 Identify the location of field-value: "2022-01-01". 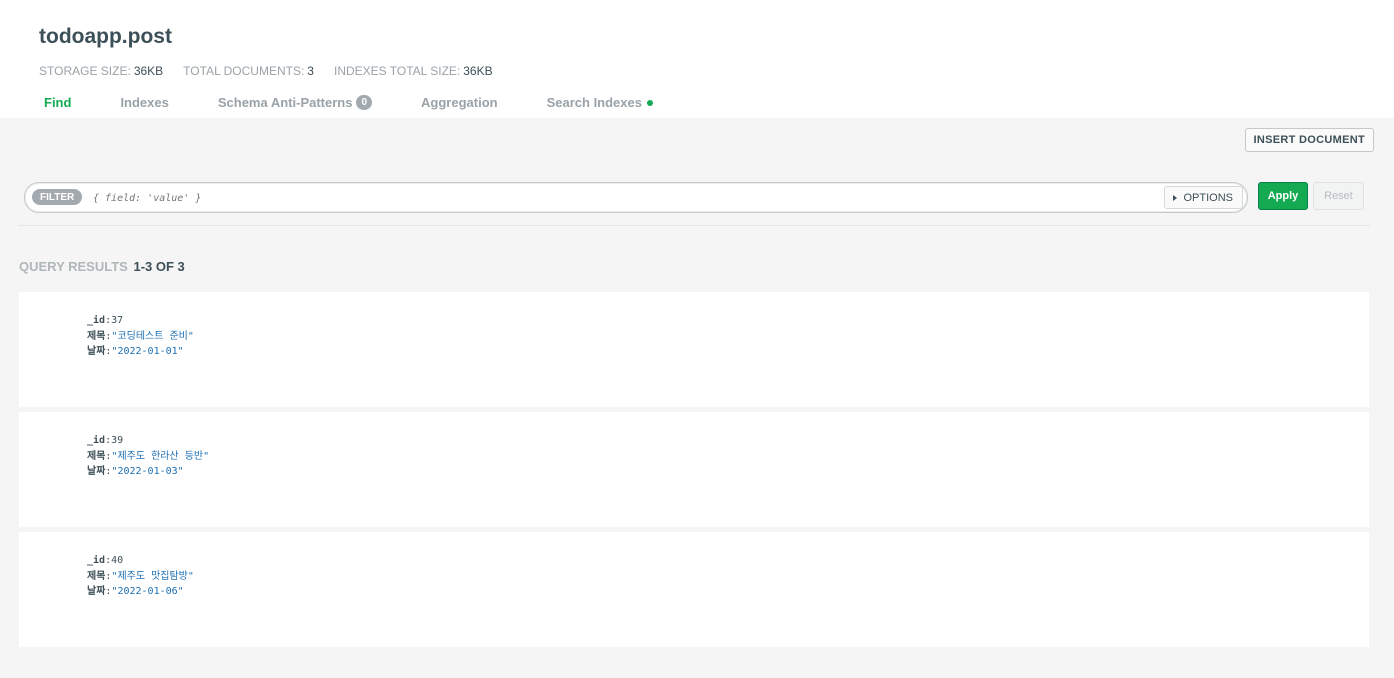
(147, 351).